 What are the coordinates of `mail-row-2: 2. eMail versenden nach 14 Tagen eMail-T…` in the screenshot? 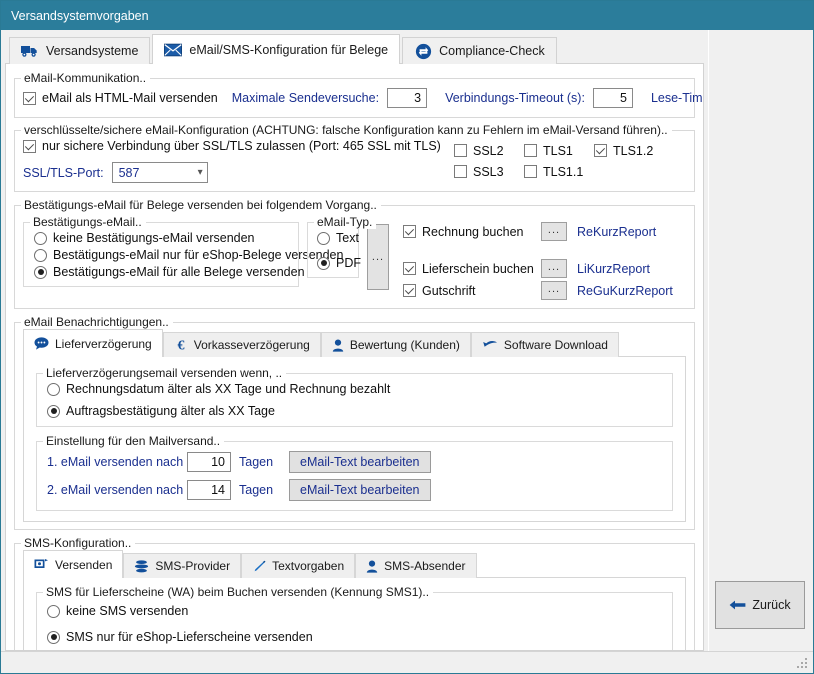 It's located at (354, 490).